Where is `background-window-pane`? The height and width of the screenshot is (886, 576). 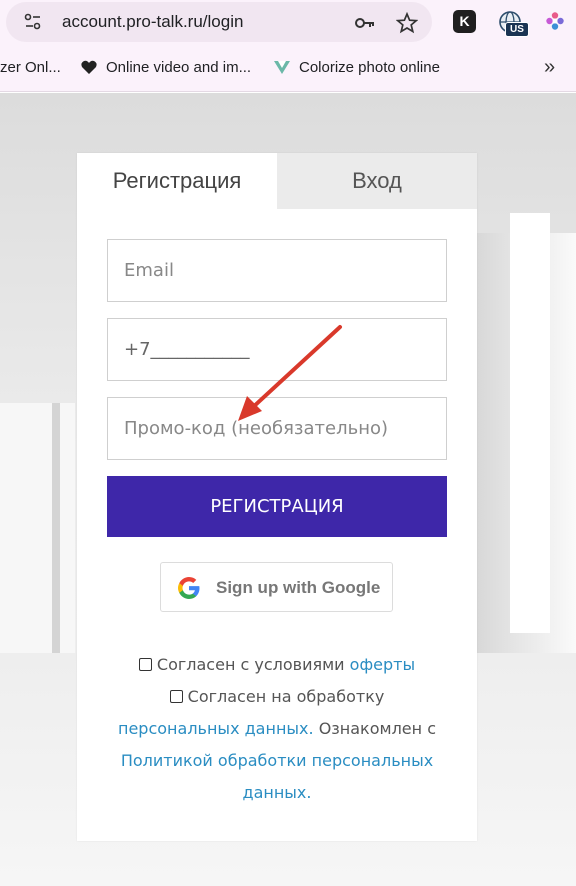 background-window-pane is located at coordinates (530, 423).